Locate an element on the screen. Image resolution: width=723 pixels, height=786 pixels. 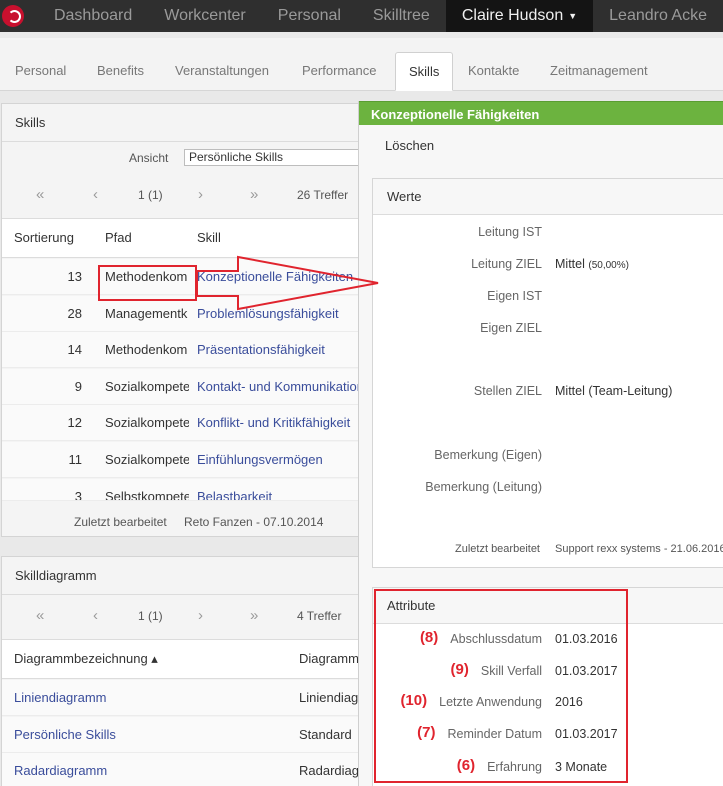
arrow-right-icon is located at coordinates (287, 283).